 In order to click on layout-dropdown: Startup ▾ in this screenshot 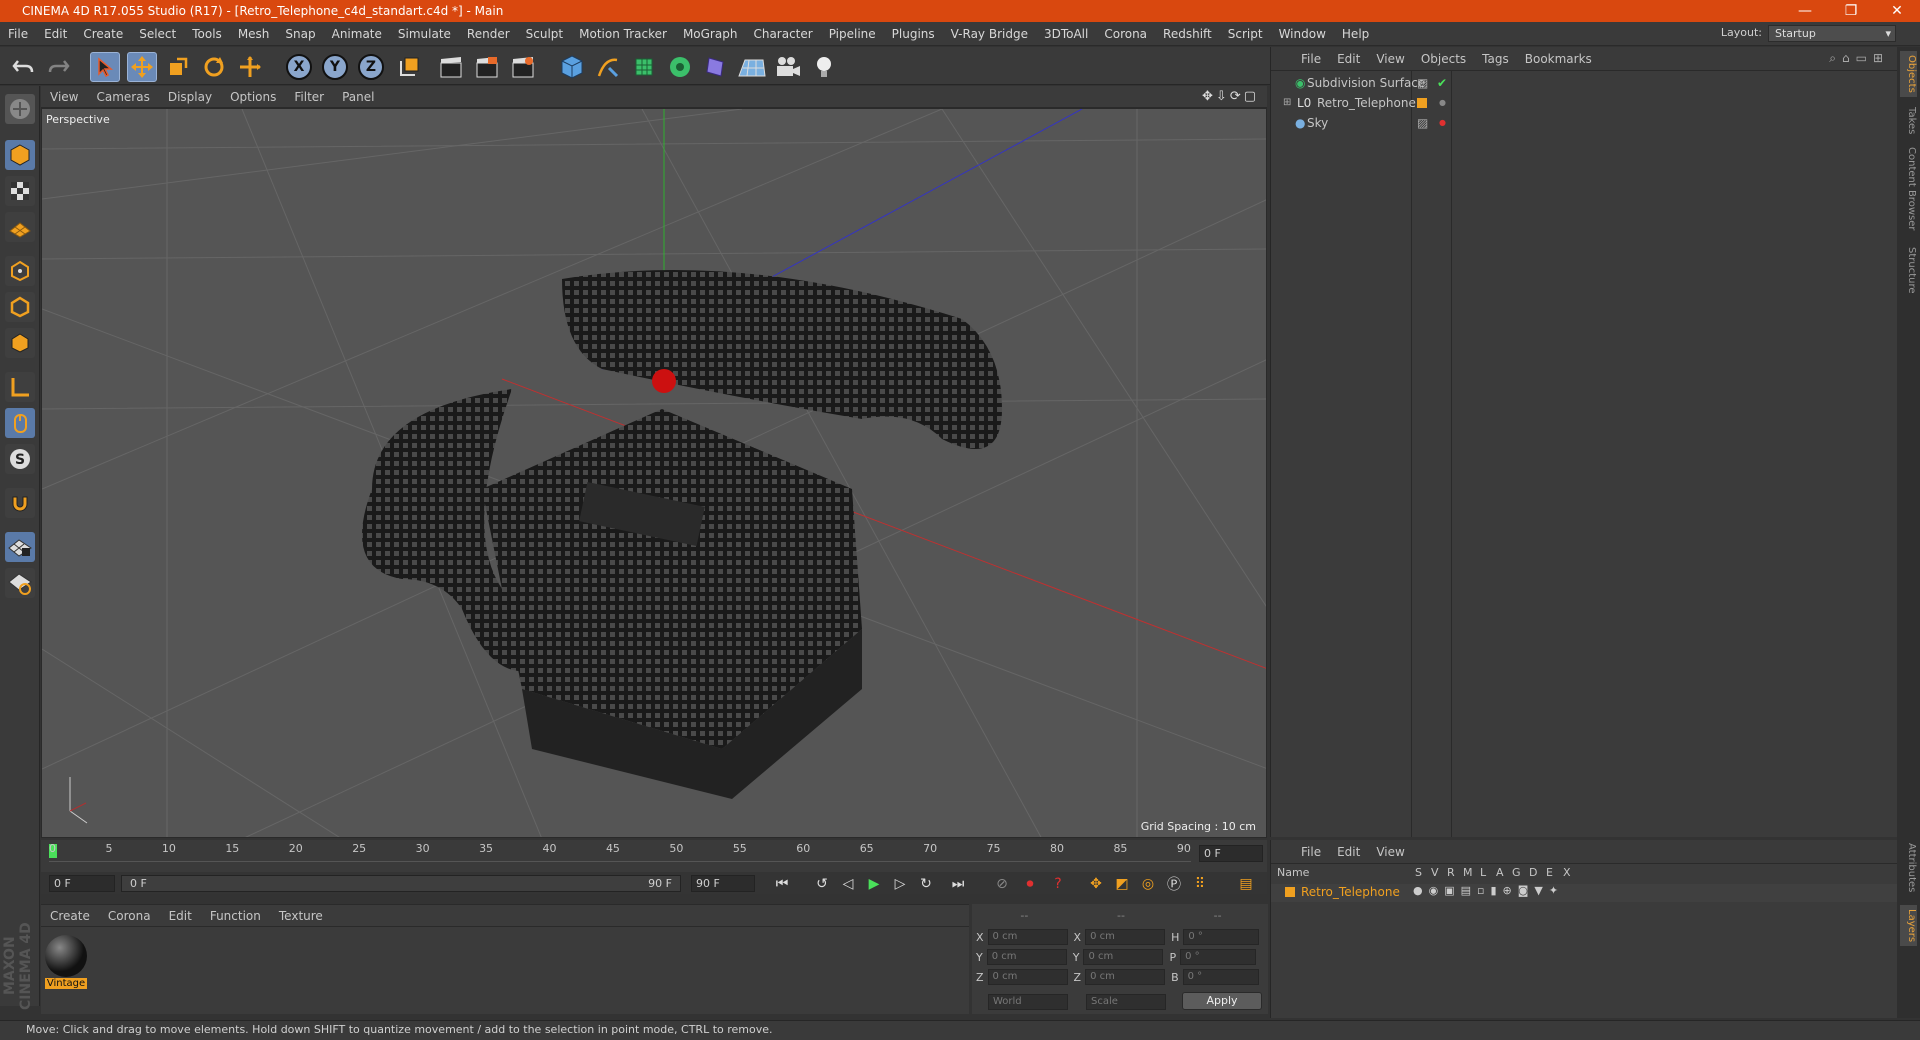, I will do `click(1832, 33)`.